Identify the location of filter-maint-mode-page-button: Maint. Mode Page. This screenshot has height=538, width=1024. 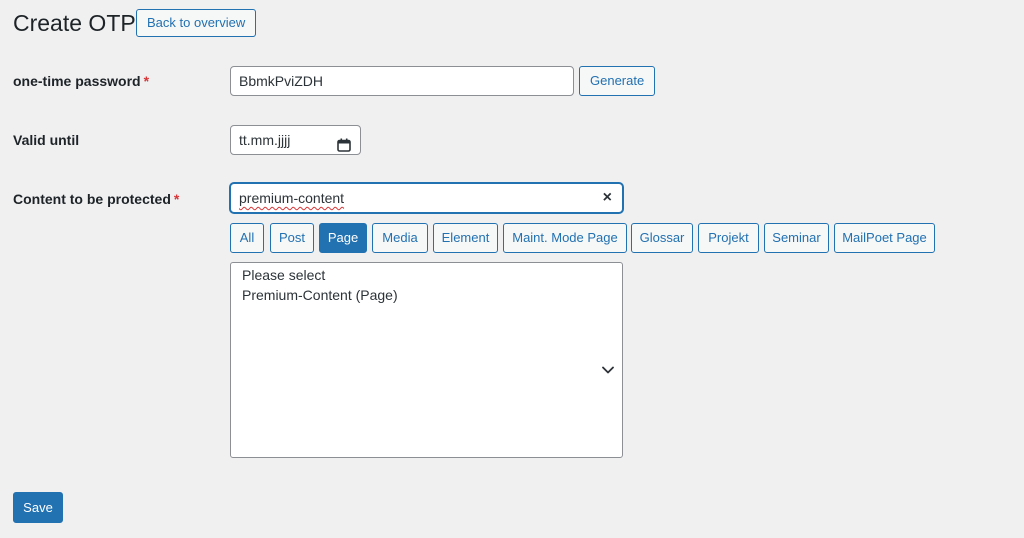
(565, 238).